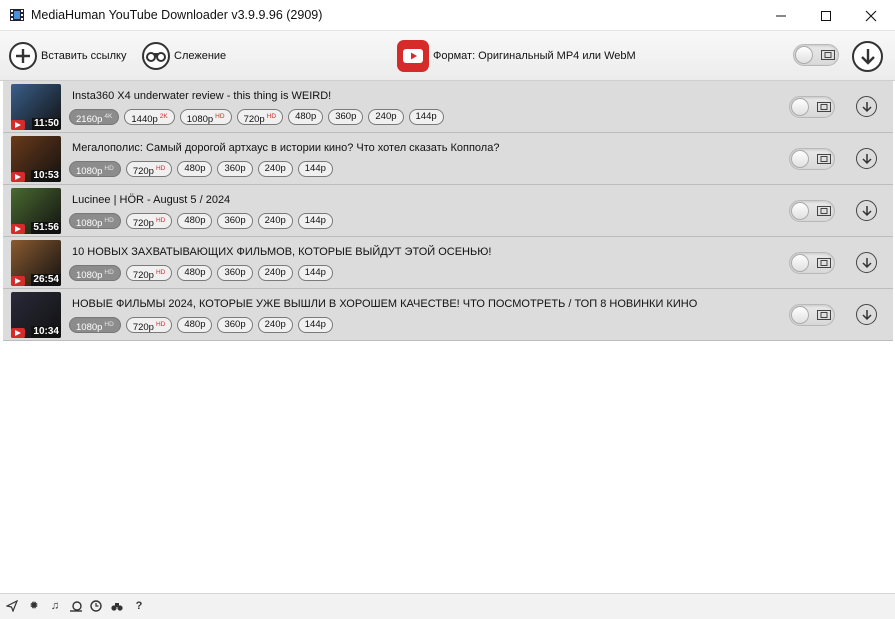  What do you see at coordinates (46, 280) in the screenshot?
I see `video-duration: 26:54` at bounding box center [46, 280].